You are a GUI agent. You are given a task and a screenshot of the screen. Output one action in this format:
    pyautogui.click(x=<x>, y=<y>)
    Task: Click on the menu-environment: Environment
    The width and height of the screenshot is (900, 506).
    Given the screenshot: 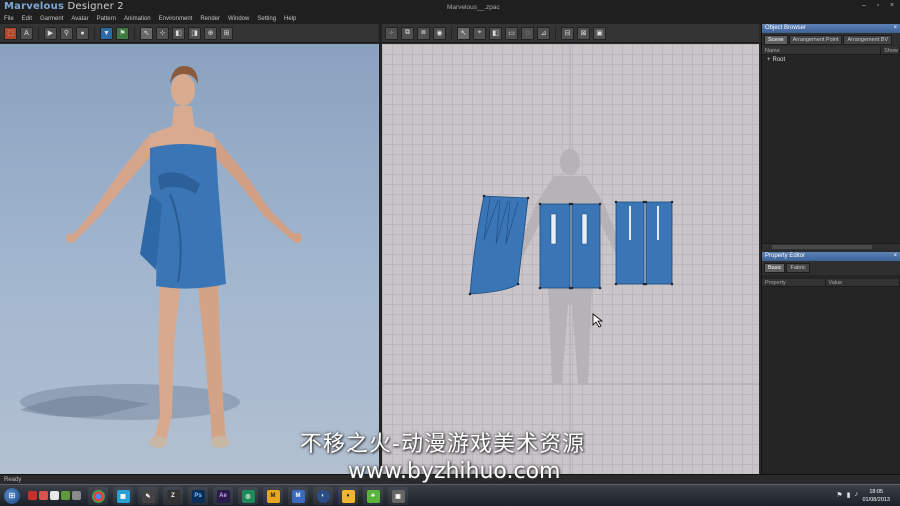 What is the action you would take?
    pyautogui.click(x=176, y=19)
    